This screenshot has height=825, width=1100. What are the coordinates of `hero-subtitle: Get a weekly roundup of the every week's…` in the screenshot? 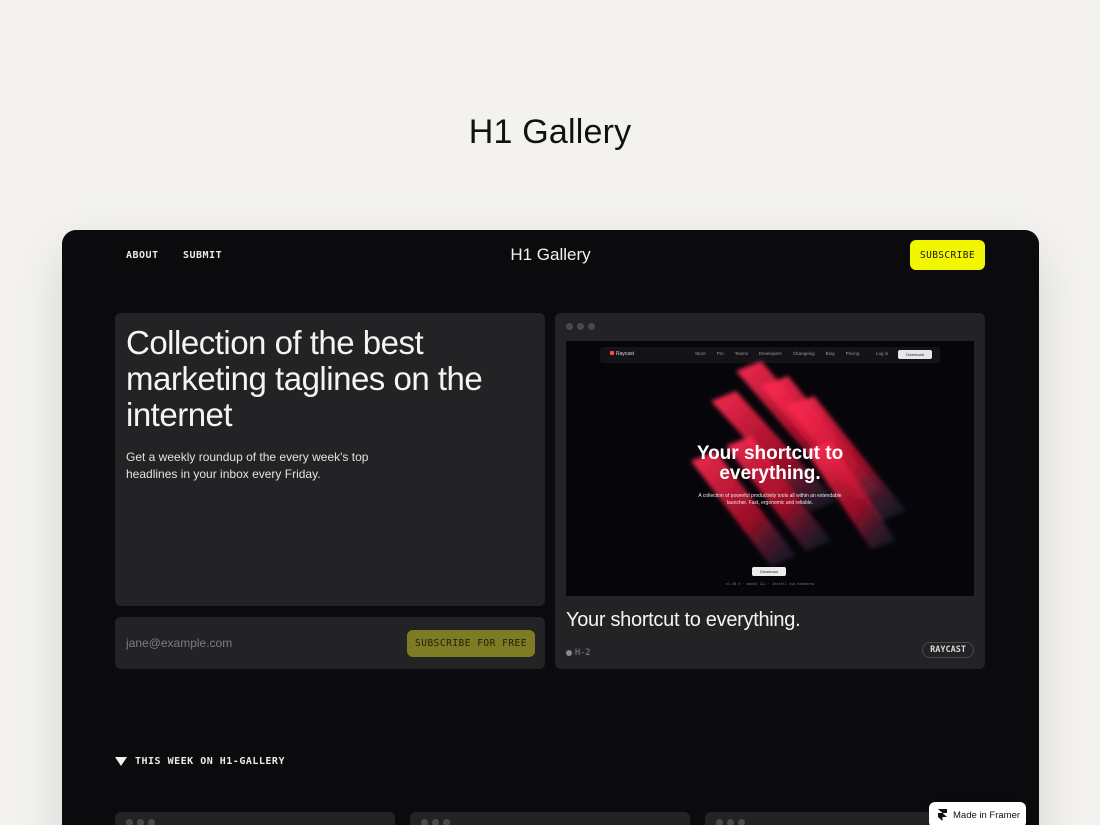 It's located at (247, 465).